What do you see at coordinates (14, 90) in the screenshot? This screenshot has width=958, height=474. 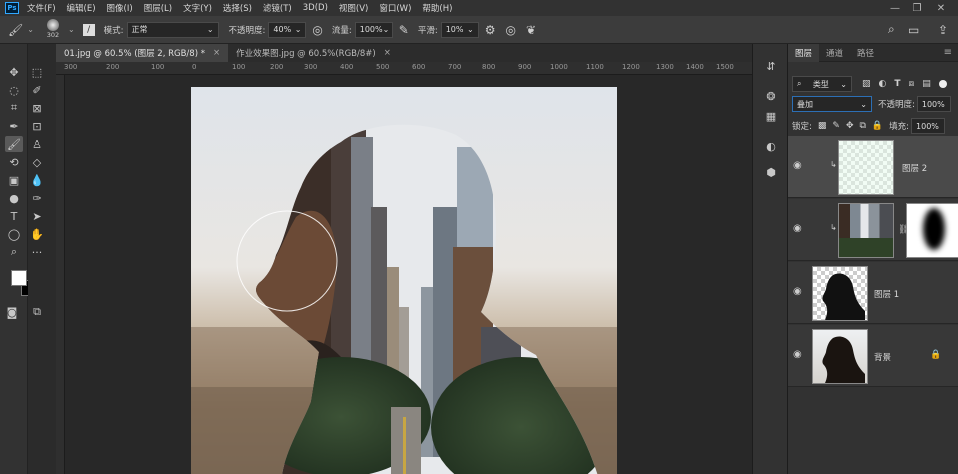 I see `lasso-tool-icon: ◌` at bounding box center [14, 90].